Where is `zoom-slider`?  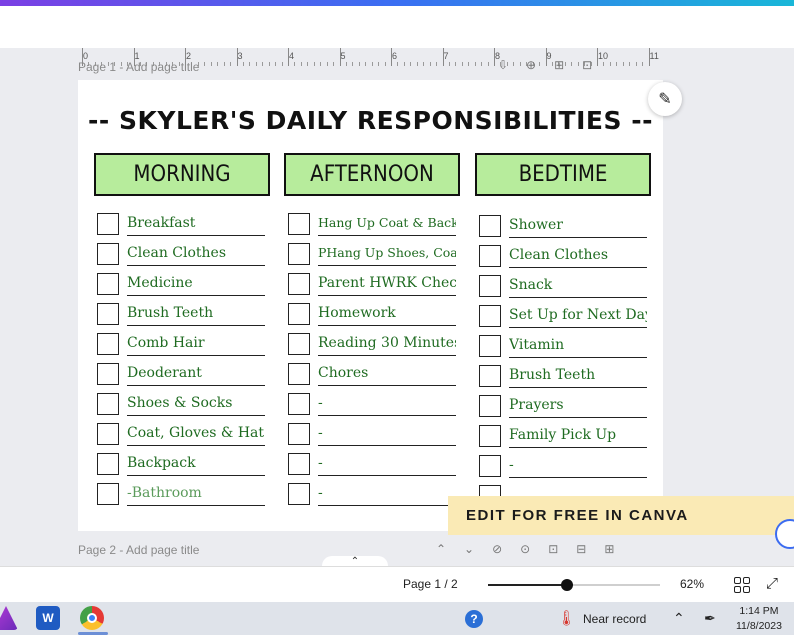
zoom-slider is located at coordinates (574, 585).